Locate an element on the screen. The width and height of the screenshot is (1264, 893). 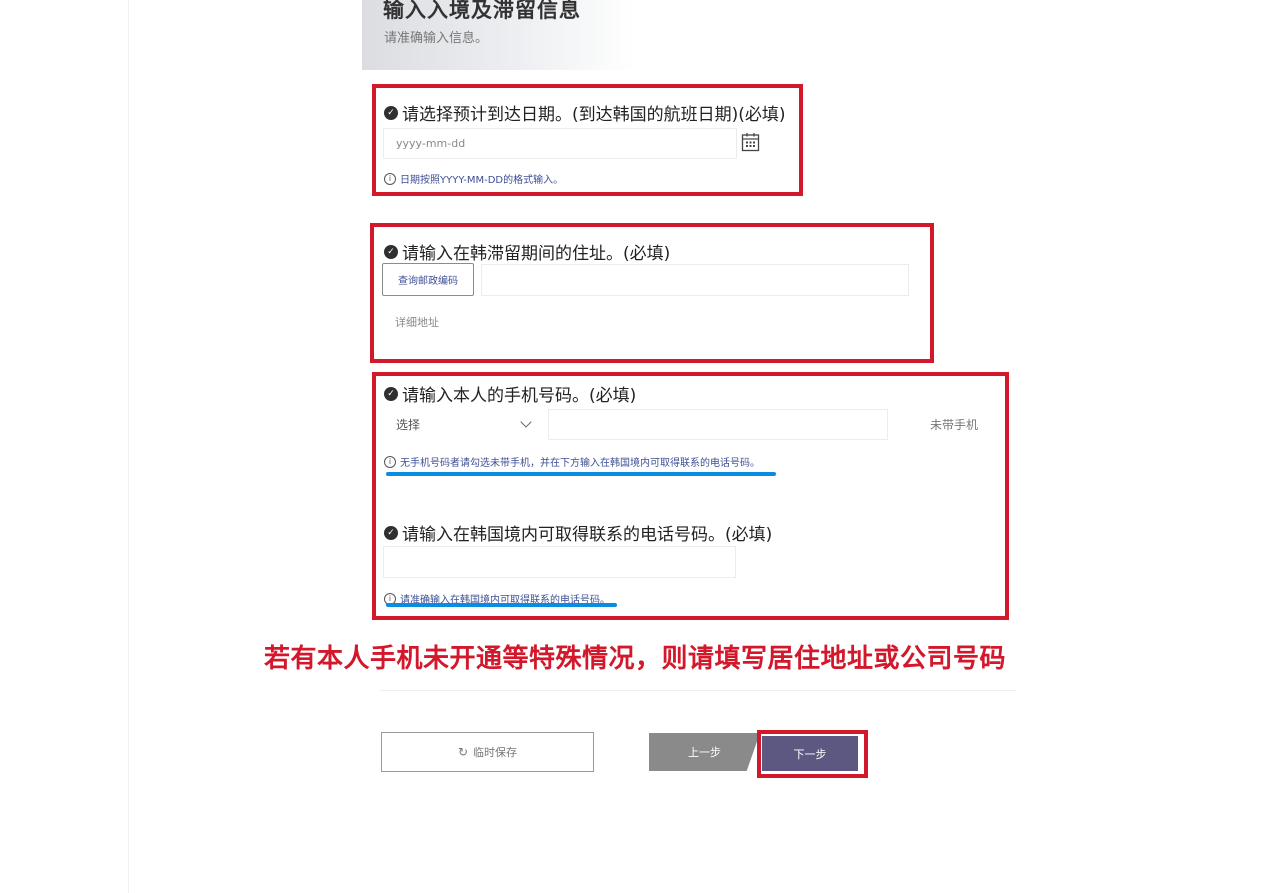
postal-code-search-button: 查询邮政编码 is located at coordinates (428, 279).